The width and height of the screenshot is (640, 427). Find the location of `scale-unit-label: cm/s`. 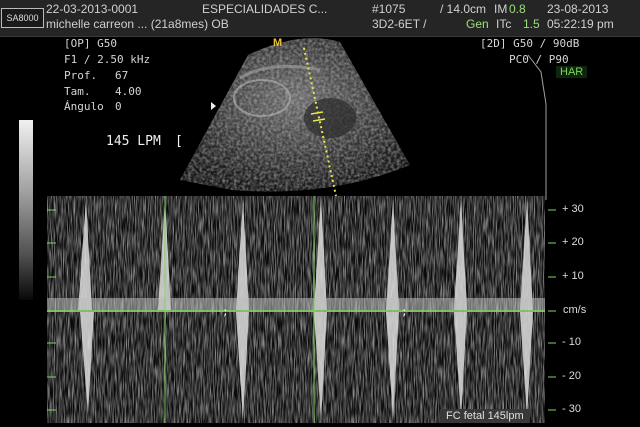

scale-unit-label: cm/s is located at coordinates (575, 310).